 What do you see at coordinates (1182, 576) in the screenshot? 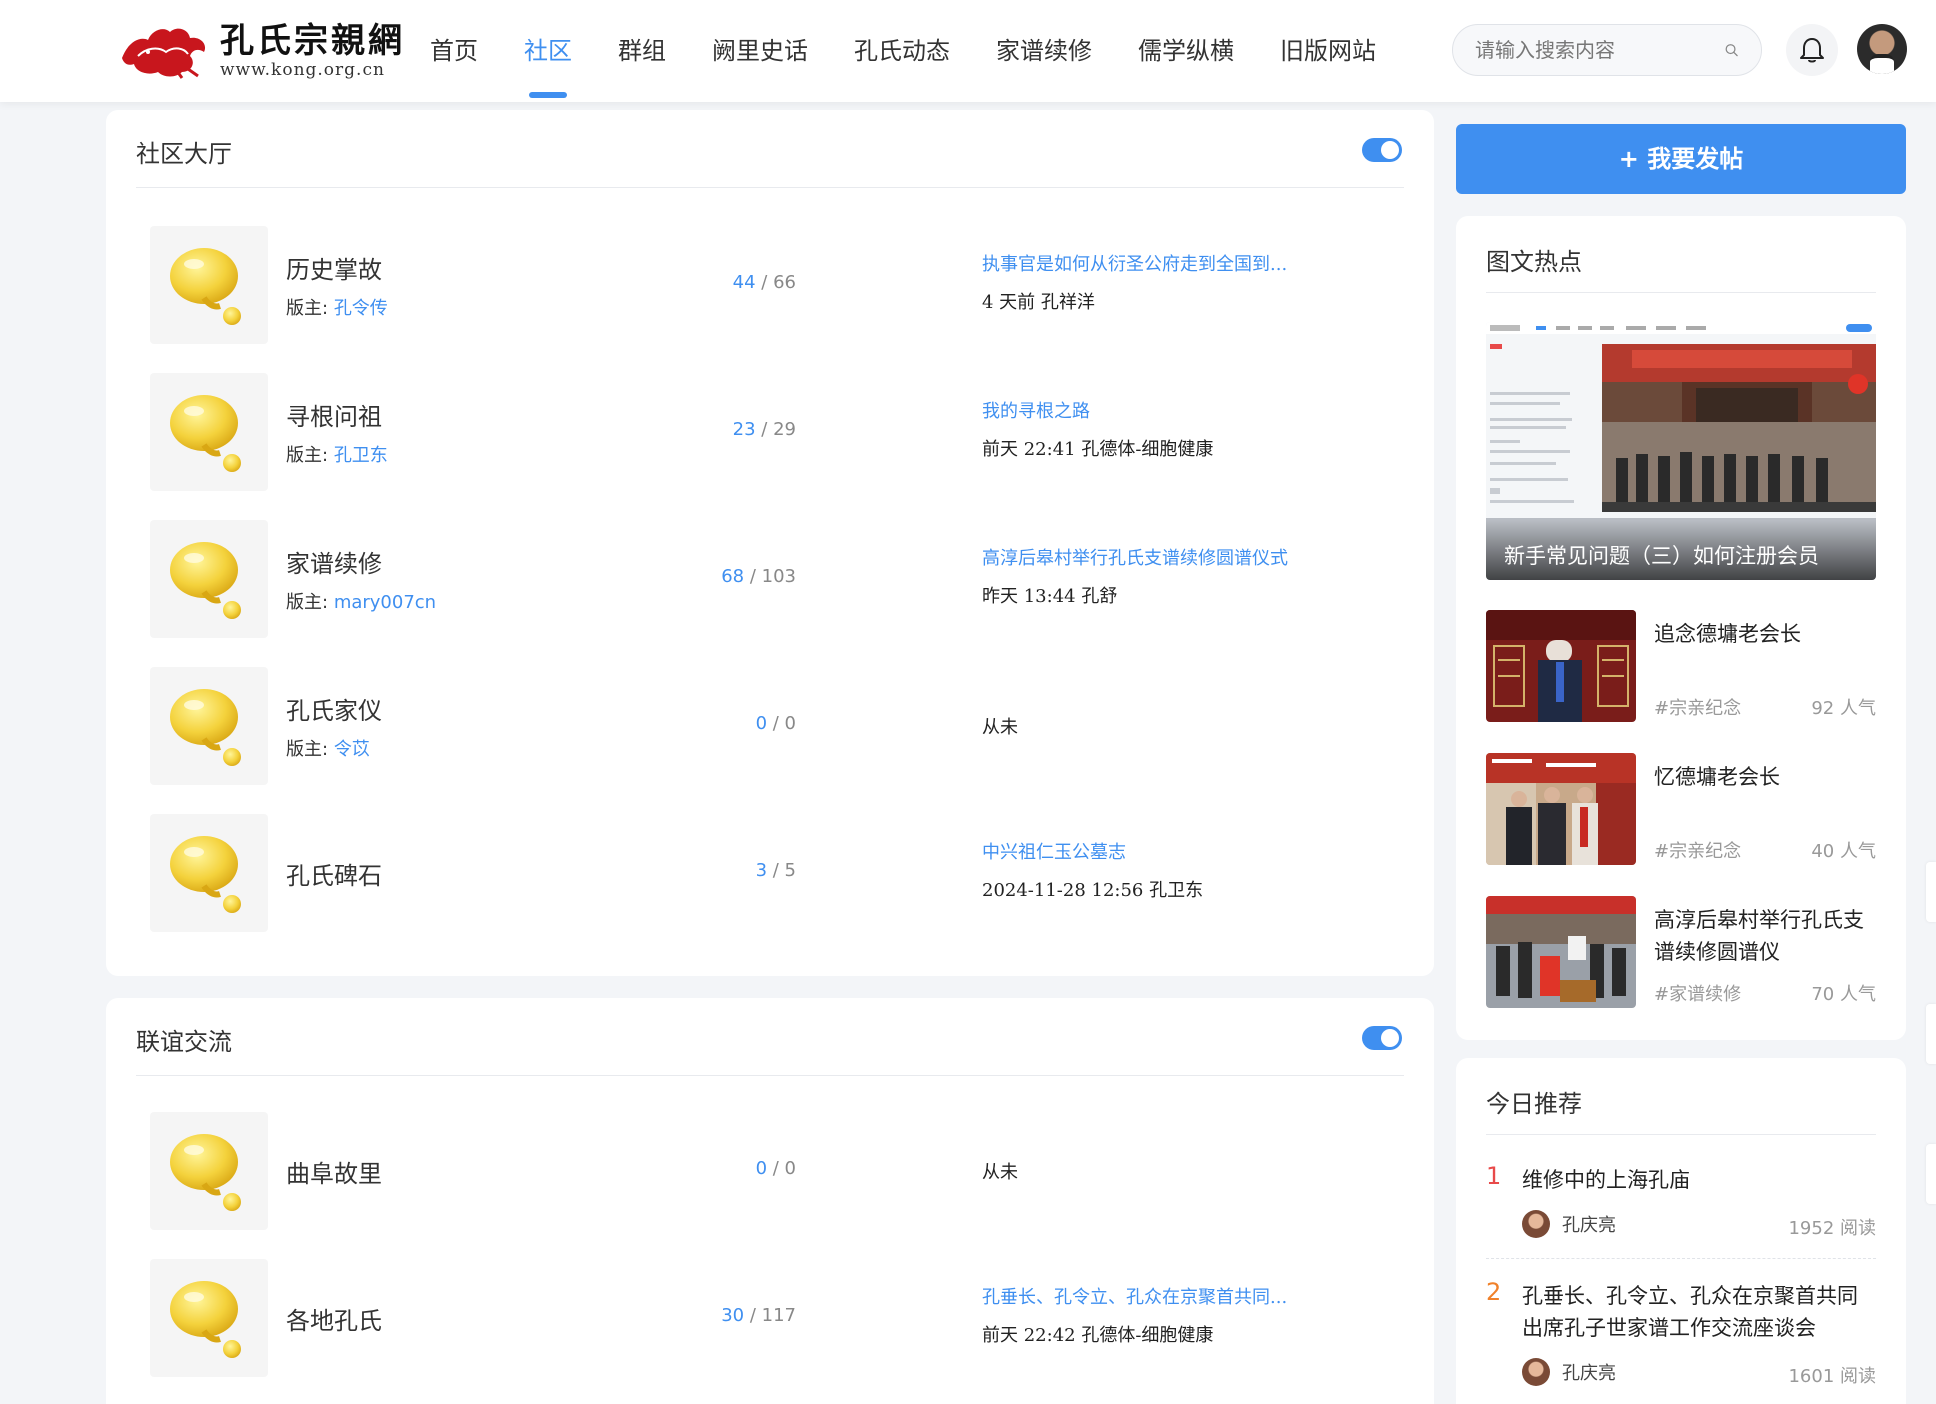
I see `forum-last-post: 高淳后皋村举行孔氏支谱续修圆谱仪式 昨天 13:44 孔舒` at bounding box center [1182, 576].